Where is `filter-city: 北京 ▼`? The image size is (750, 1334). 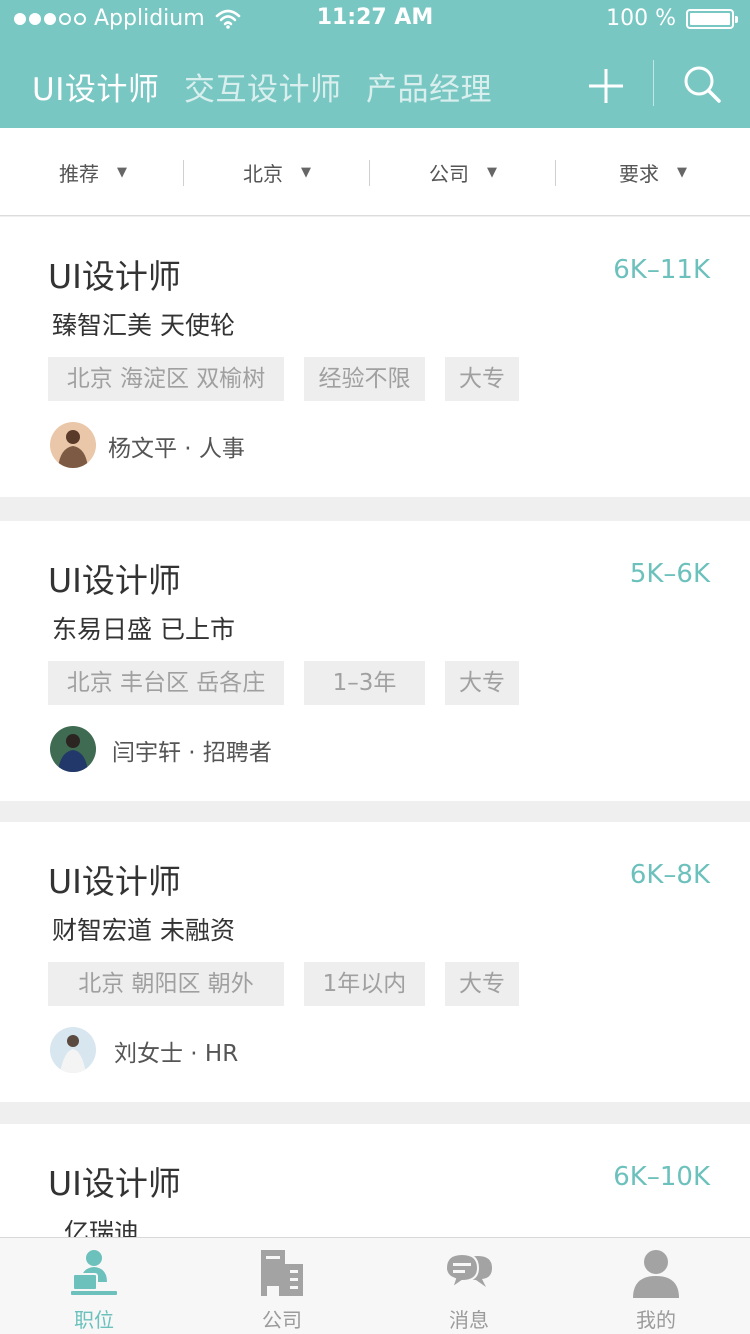
filter-city: 北京 ▼ is located at coordinates (277, 172).